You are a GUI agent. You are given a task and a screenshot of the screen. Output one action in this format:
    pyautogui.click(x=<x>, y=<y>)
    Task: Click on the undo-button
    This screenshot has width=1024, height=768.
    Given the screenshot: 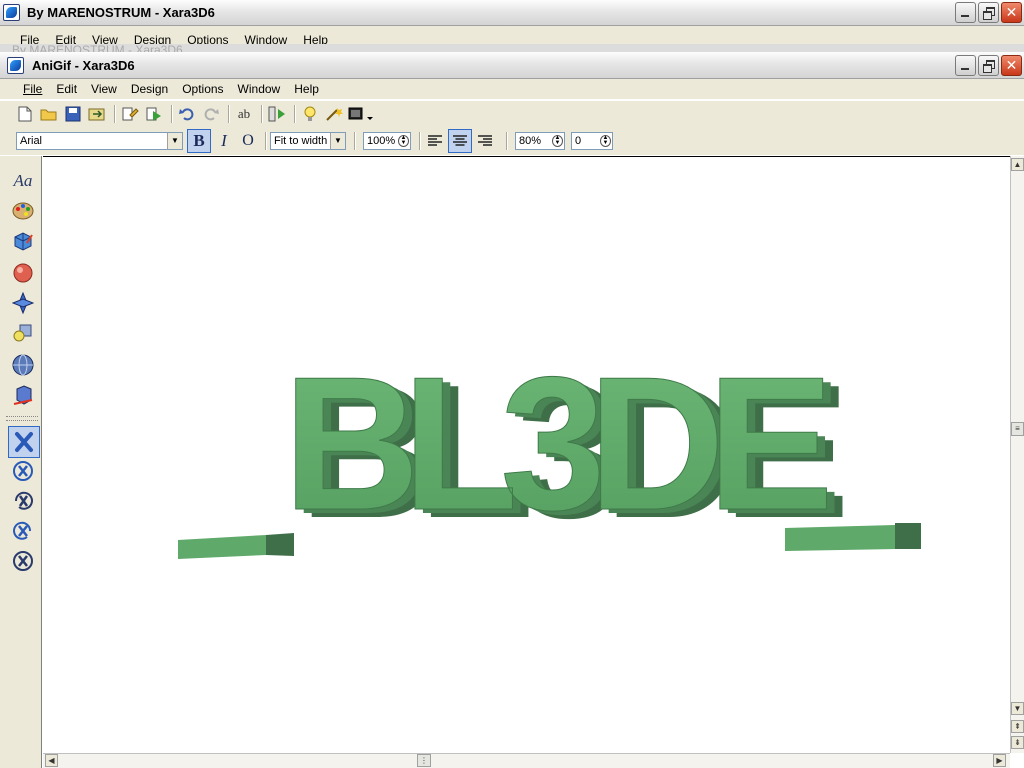 What is the action you would take?
    pyautogui.click(x=187, y=114)
    